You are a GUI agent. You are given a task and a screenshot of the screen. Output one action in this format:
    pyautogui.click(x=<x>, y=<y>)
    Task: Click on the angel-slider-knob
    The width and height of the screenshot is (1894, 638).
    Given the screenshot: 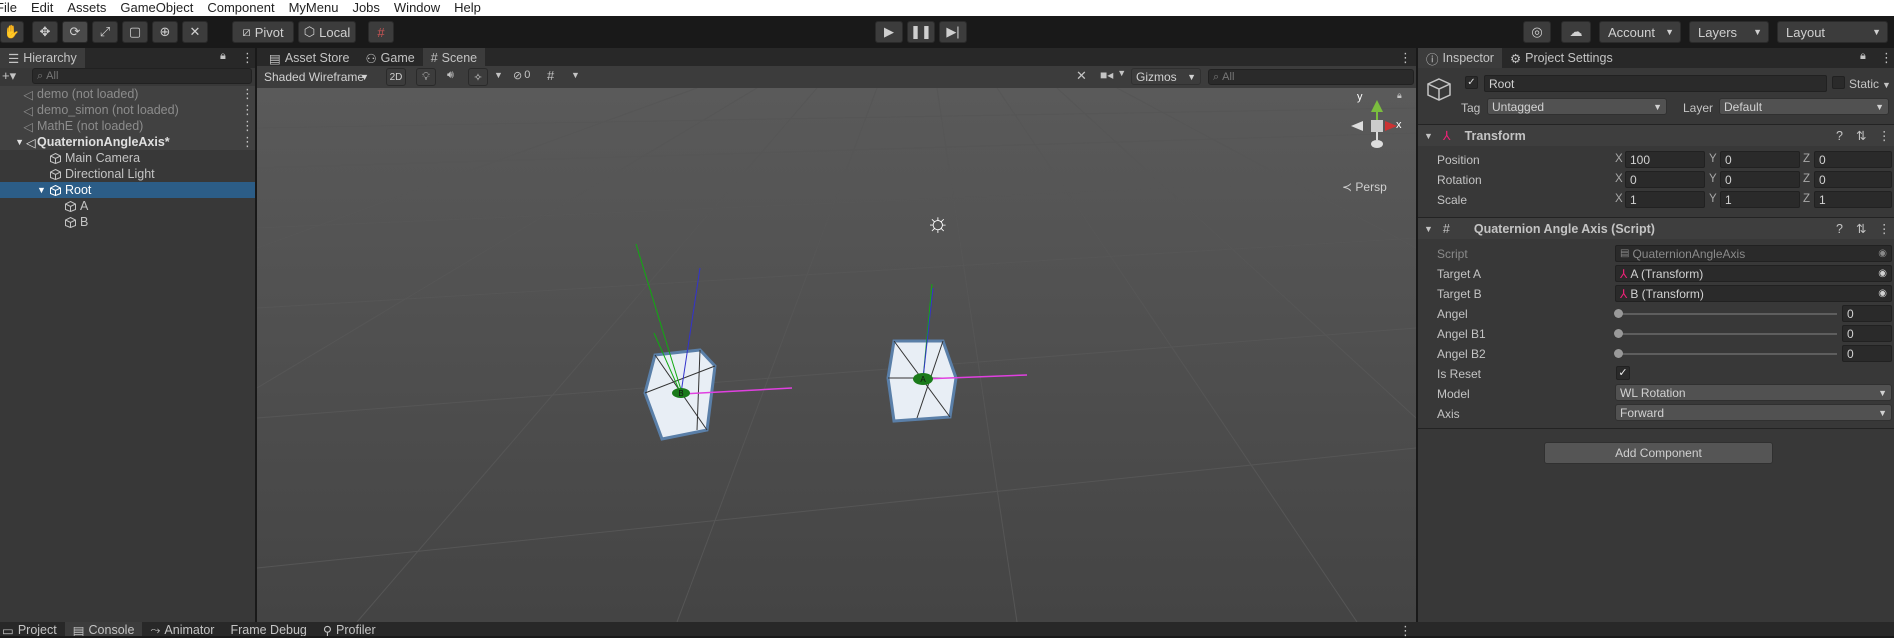 What is the action you would take?
    pyautogui.click(x=1618, y=313)
    